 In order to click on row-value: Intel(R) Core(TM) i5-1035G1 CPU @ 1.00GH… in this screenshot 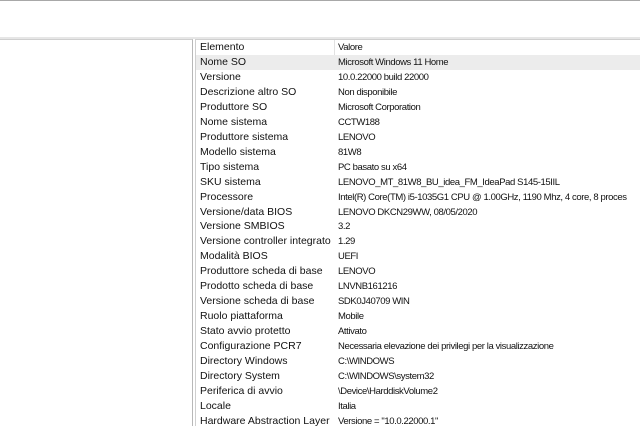, I will do `click(482, 197)`.